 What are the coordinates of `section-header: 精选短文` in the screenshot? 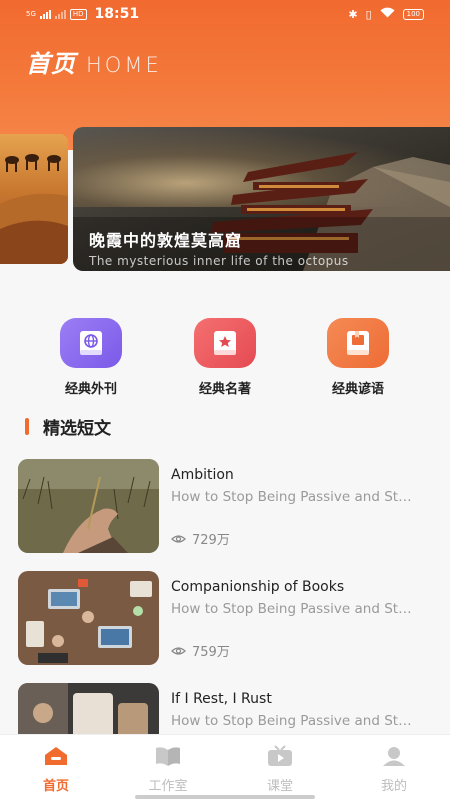 It's located at (68, 426).